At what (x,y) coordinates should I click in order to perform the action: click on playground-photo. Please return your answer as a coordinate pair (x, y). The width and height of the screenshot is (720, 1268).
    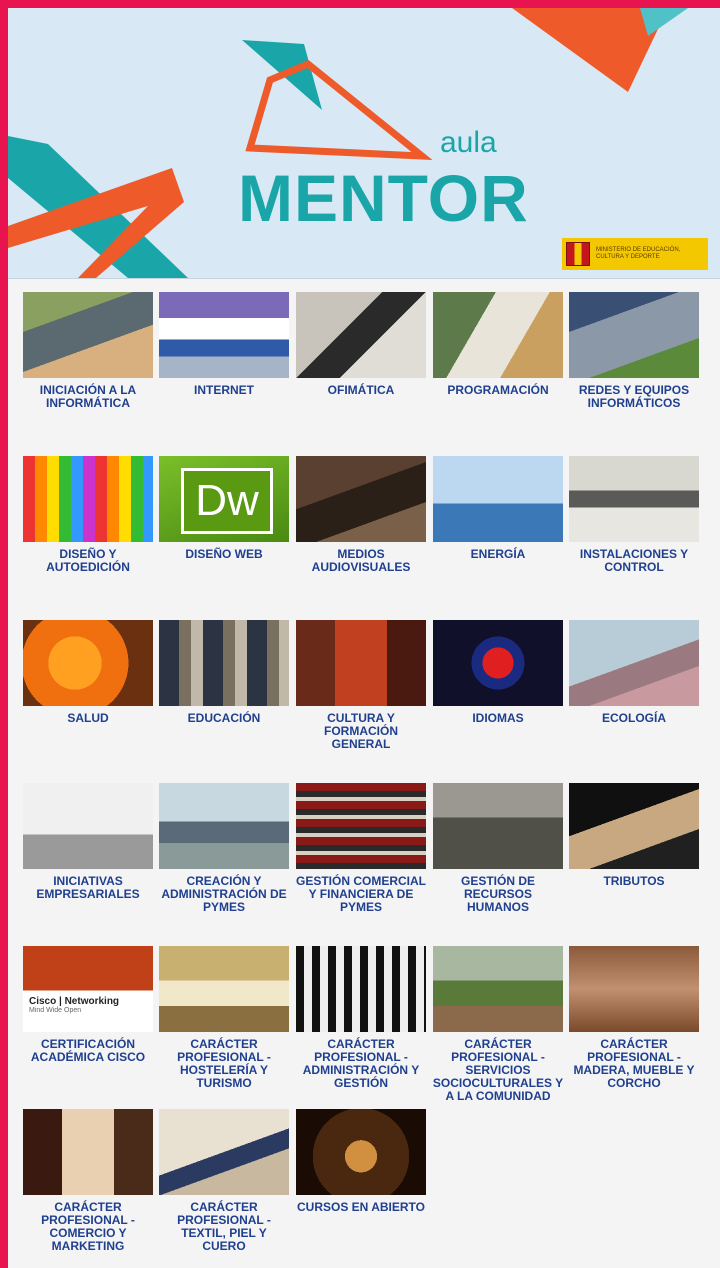
    Looking at the image, I should click on (498, 989).